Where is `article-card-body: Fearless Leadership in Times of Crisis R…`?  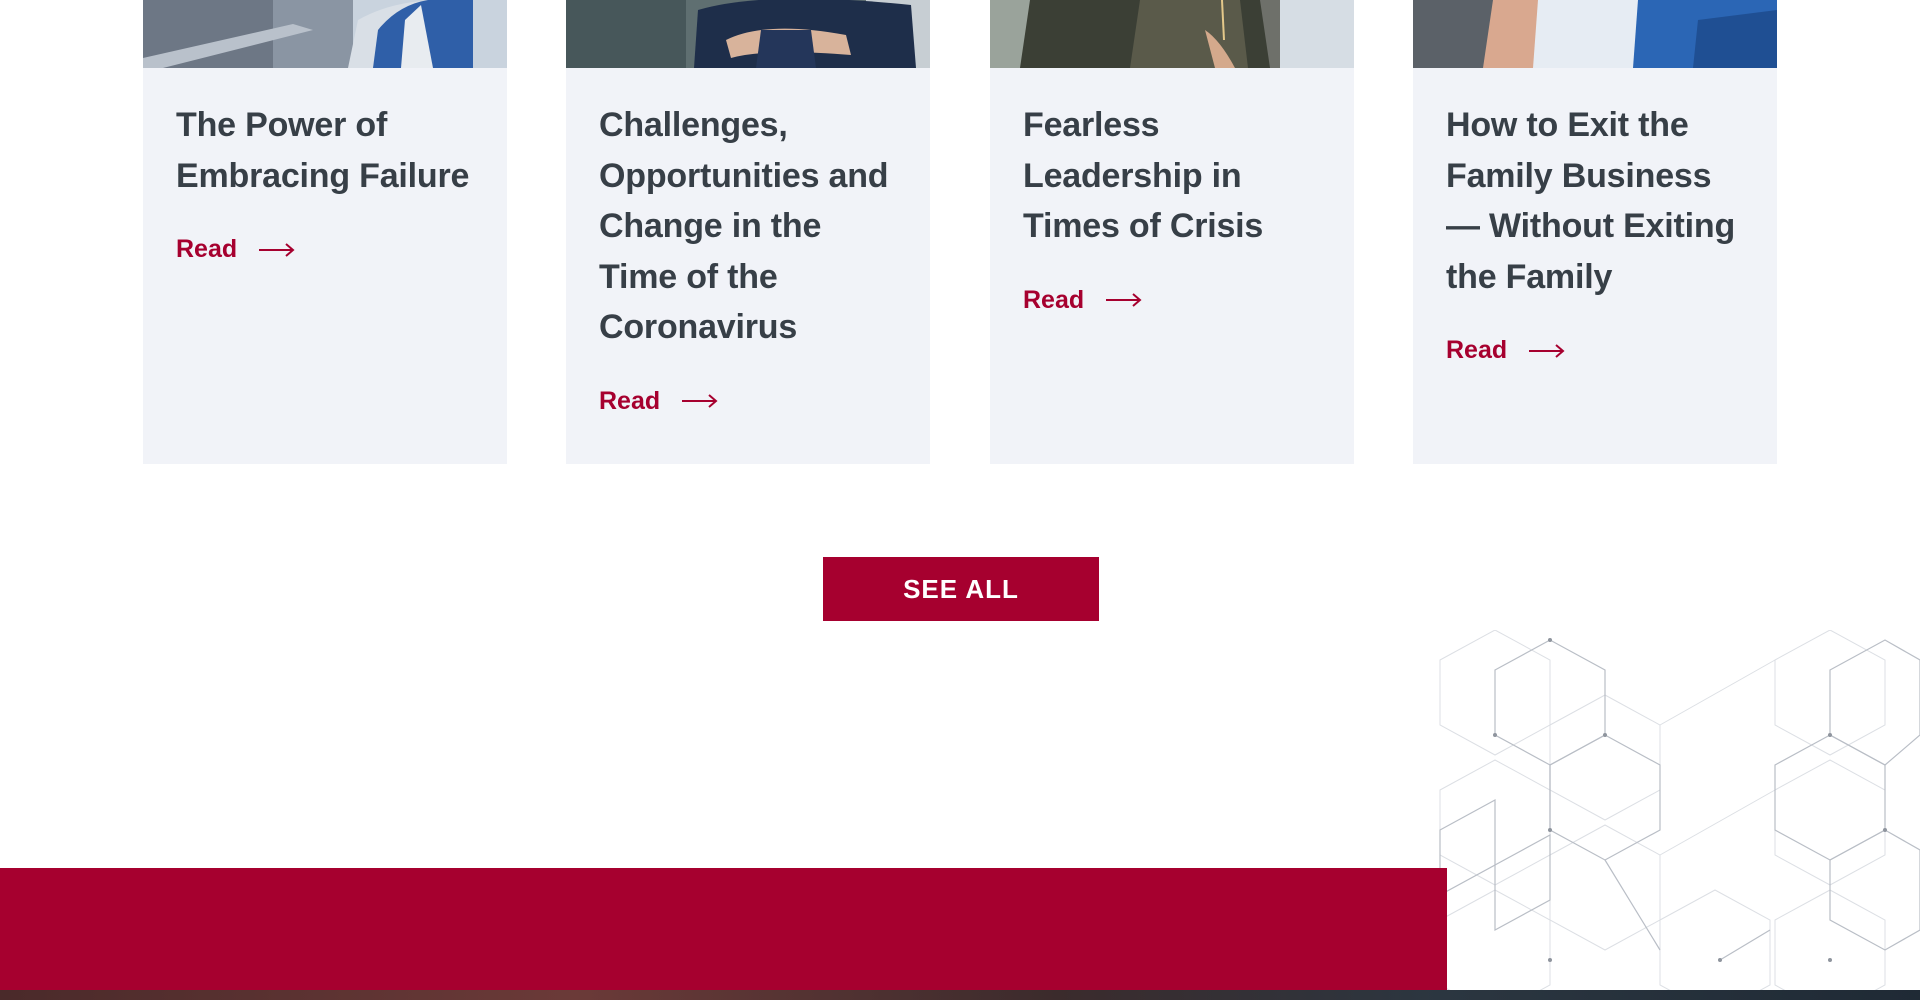 article-card-body: Fearless Leadership in Times of Crisis R… is located at coordinates (1176, 207).